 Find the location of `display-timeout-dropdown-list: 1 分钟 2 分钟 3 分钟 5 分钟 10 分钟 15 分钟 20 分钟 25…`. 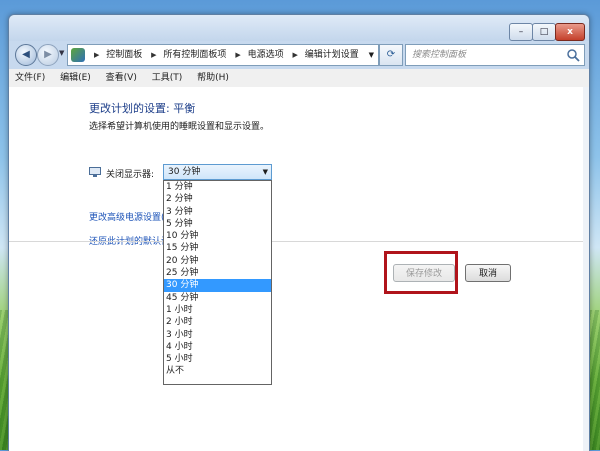

display-timeout-dropdown-list: 1 分钟 2 分钟 3 分钟 5 分钟 10 分钟 15 分钟 20 分钟 25… is located at coordinates (217, 282).